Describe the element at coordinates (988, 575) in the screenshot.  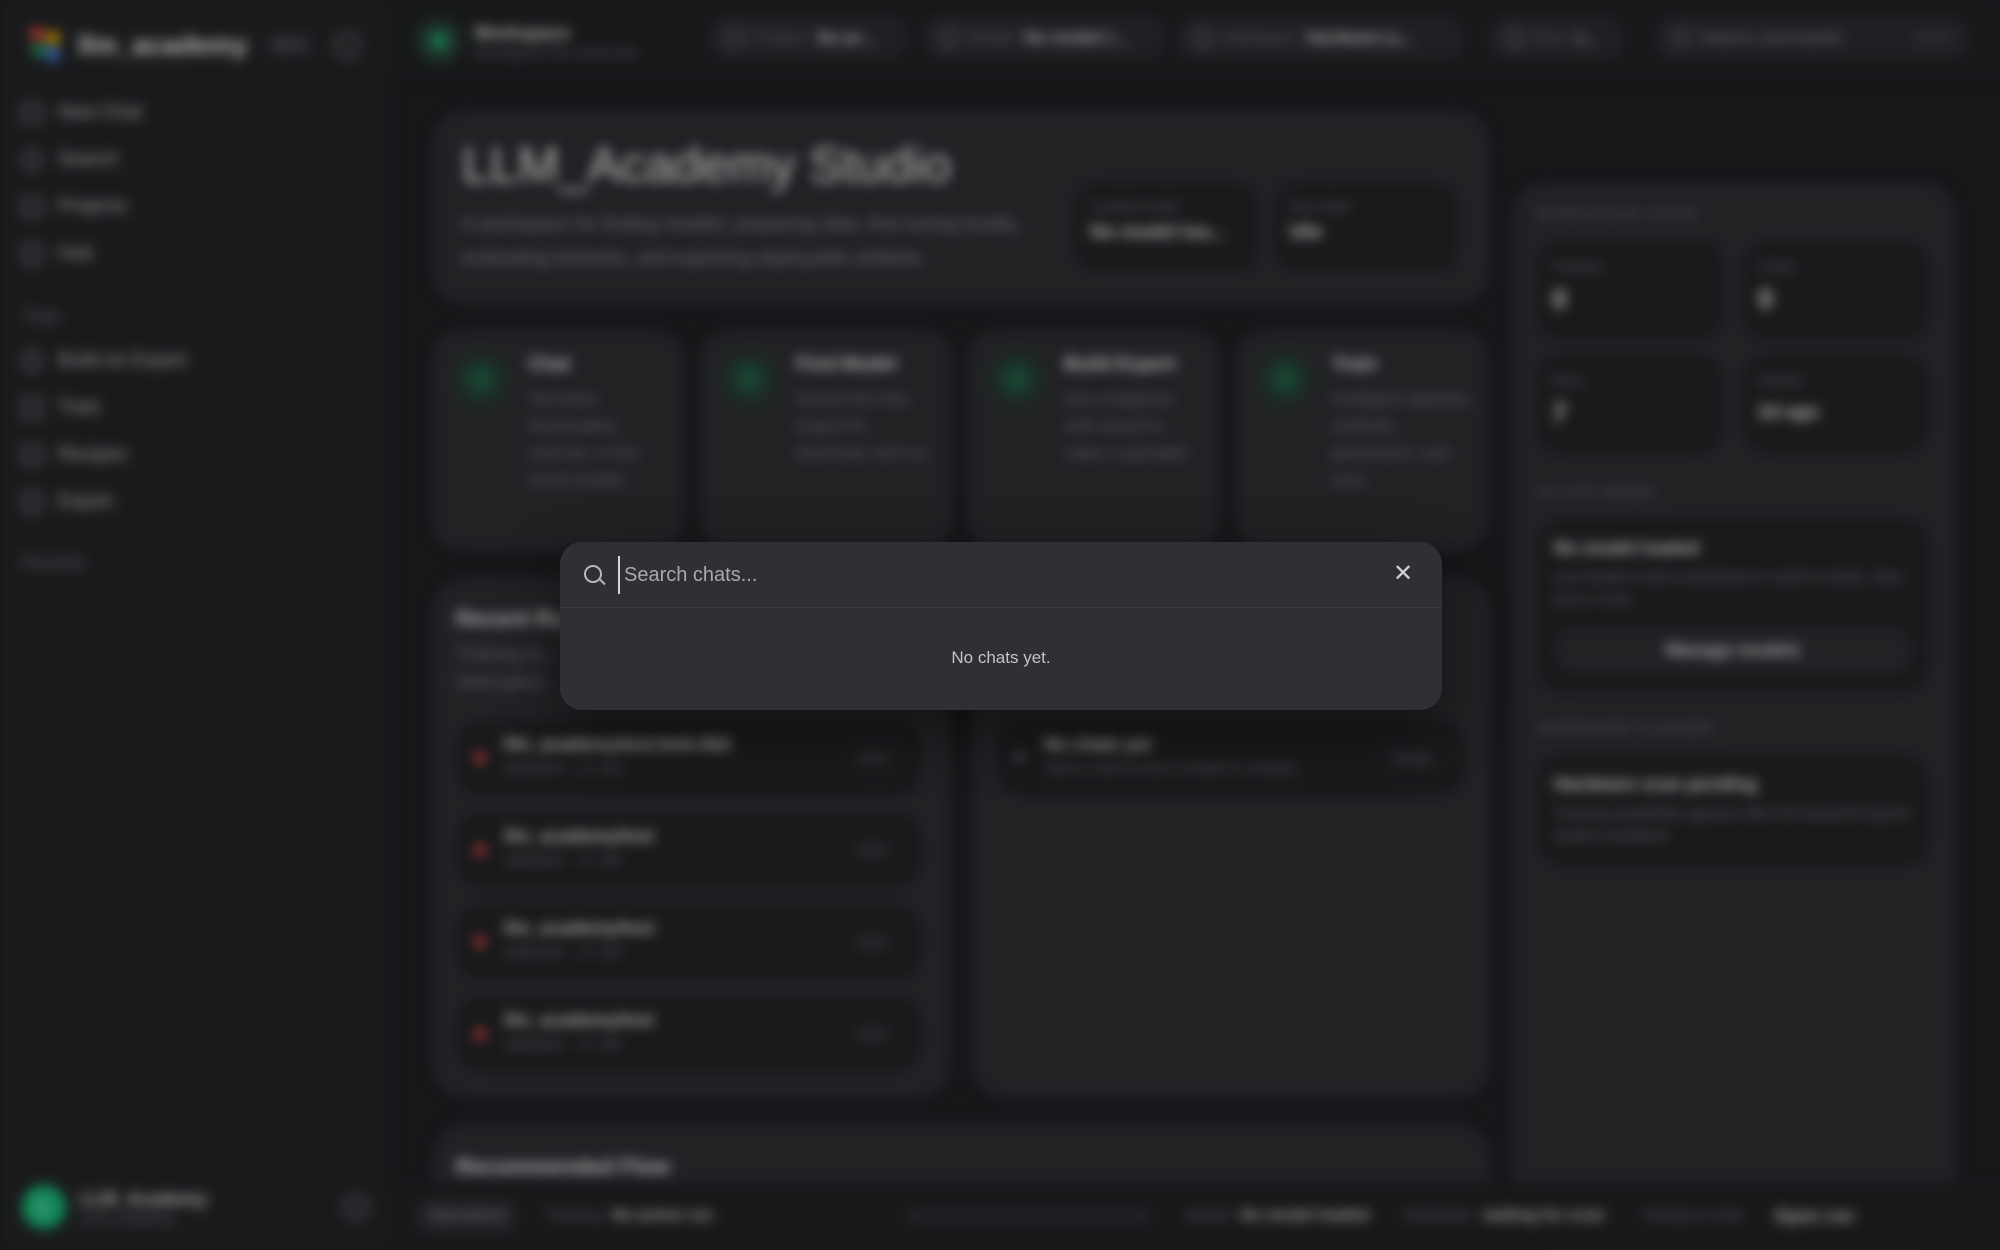
I see `search-chats-input` at that location.